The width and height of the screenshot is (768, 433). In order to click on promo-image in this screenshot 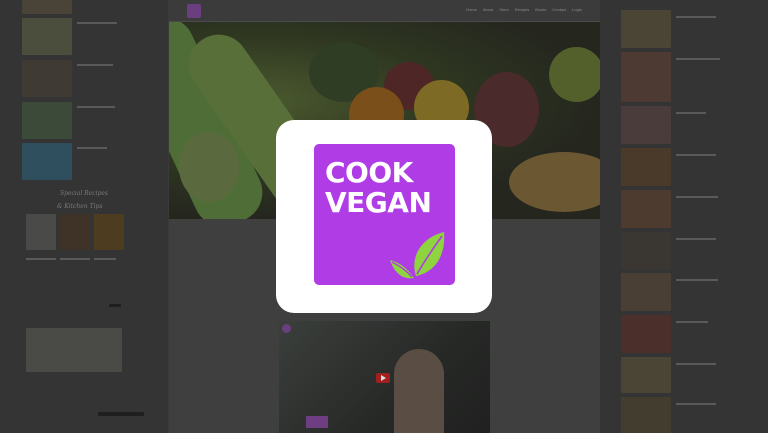, I will do `click(74, 350)`.